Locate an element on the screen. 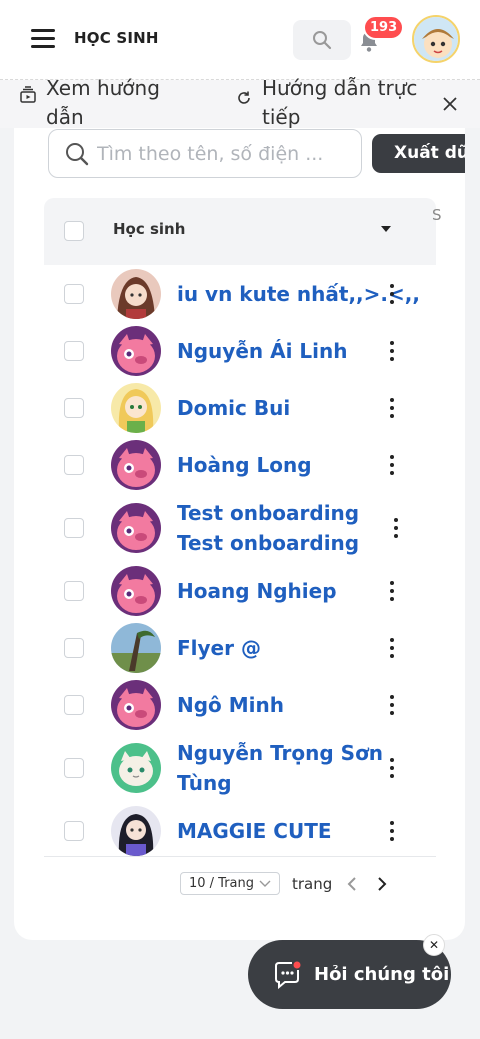 This screenshot has height=1039, width=480. table-header: Học sinh S is located at coordinates (243, 231).